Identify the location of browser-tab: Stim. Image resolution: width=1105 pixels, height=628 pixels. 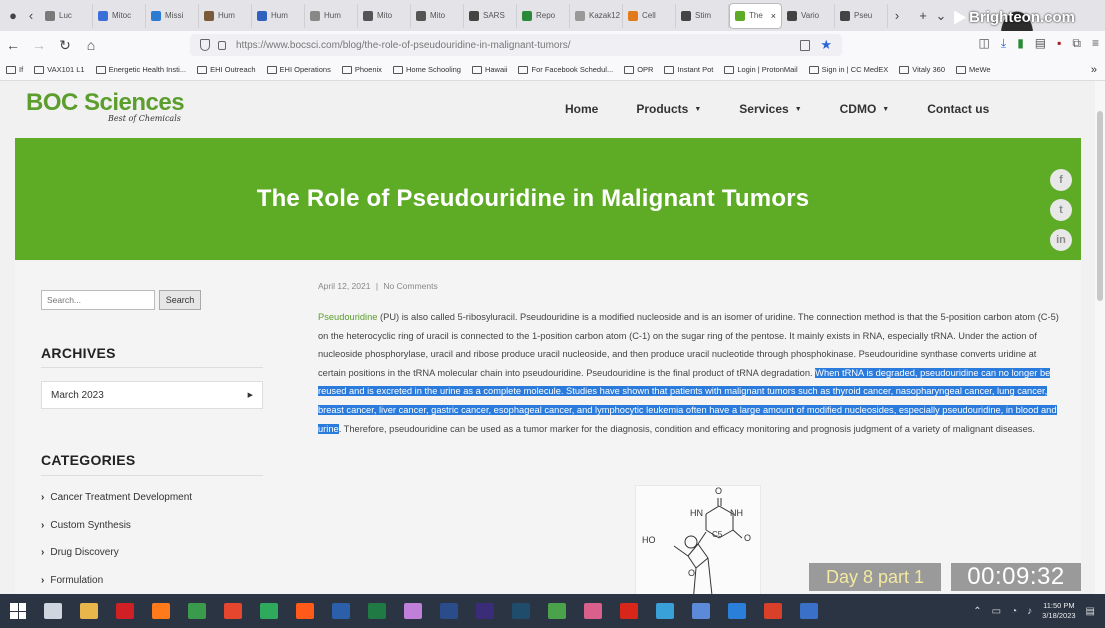
(702, 15).